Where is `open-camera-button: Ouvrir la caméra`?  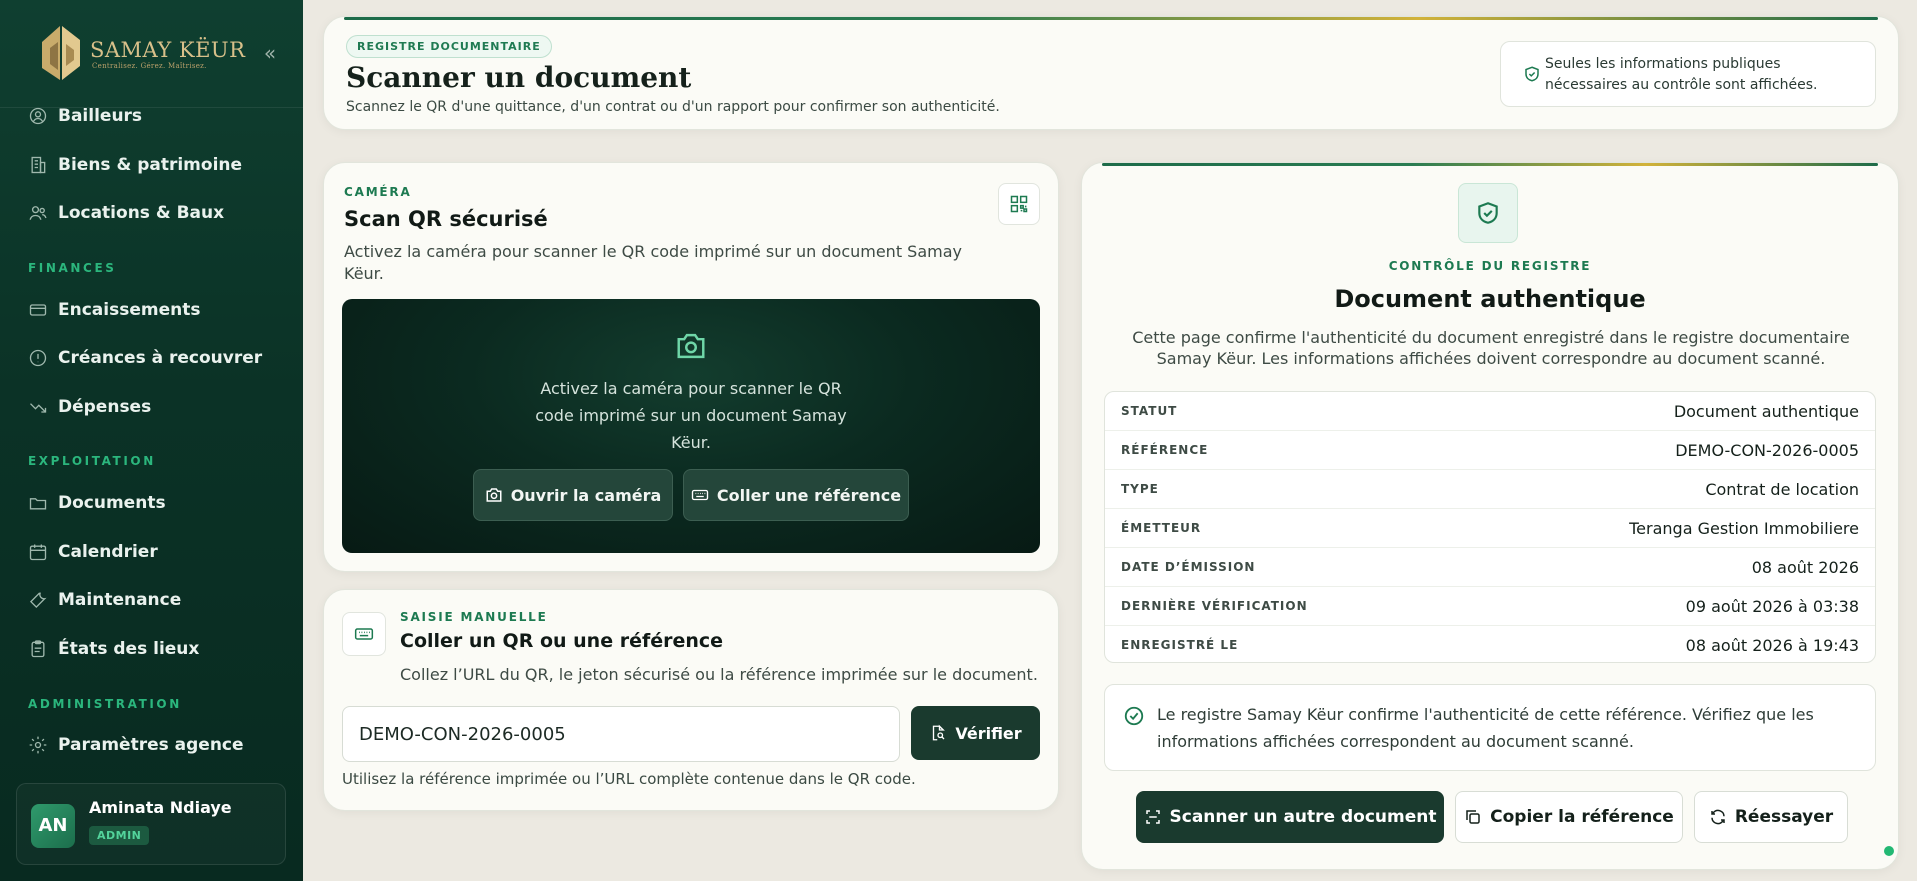 open-camera-button: Ouvrir la caméra is located at coordinates (573, 495).